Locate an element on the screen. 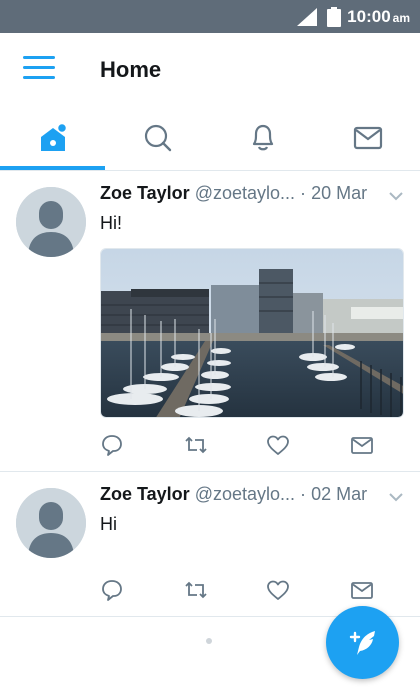 Image resolution: width=420 pixels, height=700 pixels. tab-bar is located at coordinates (210, 138).